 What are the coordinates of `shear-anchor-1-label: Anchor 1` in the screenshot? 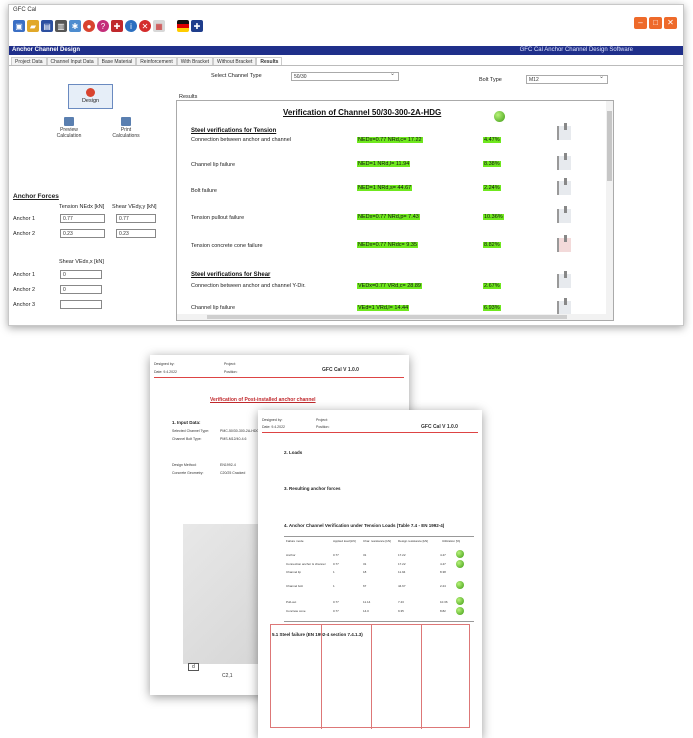 It's located at (24, 275).